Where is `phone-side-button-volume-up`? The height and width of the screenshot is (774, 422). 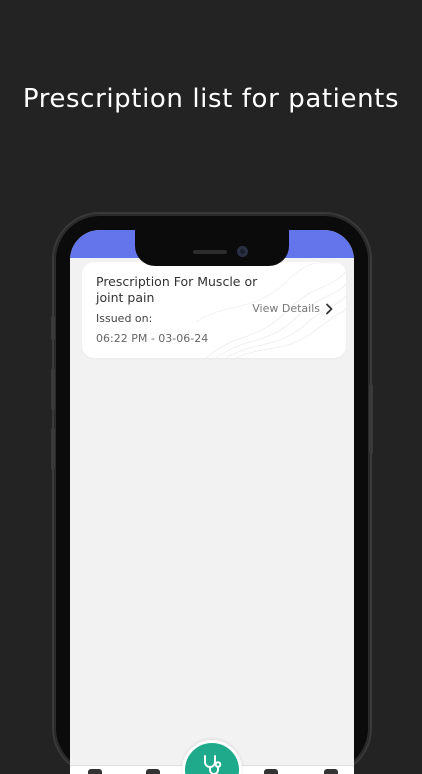 phone-side-button-volume-up is located at coordinates (53, 389).